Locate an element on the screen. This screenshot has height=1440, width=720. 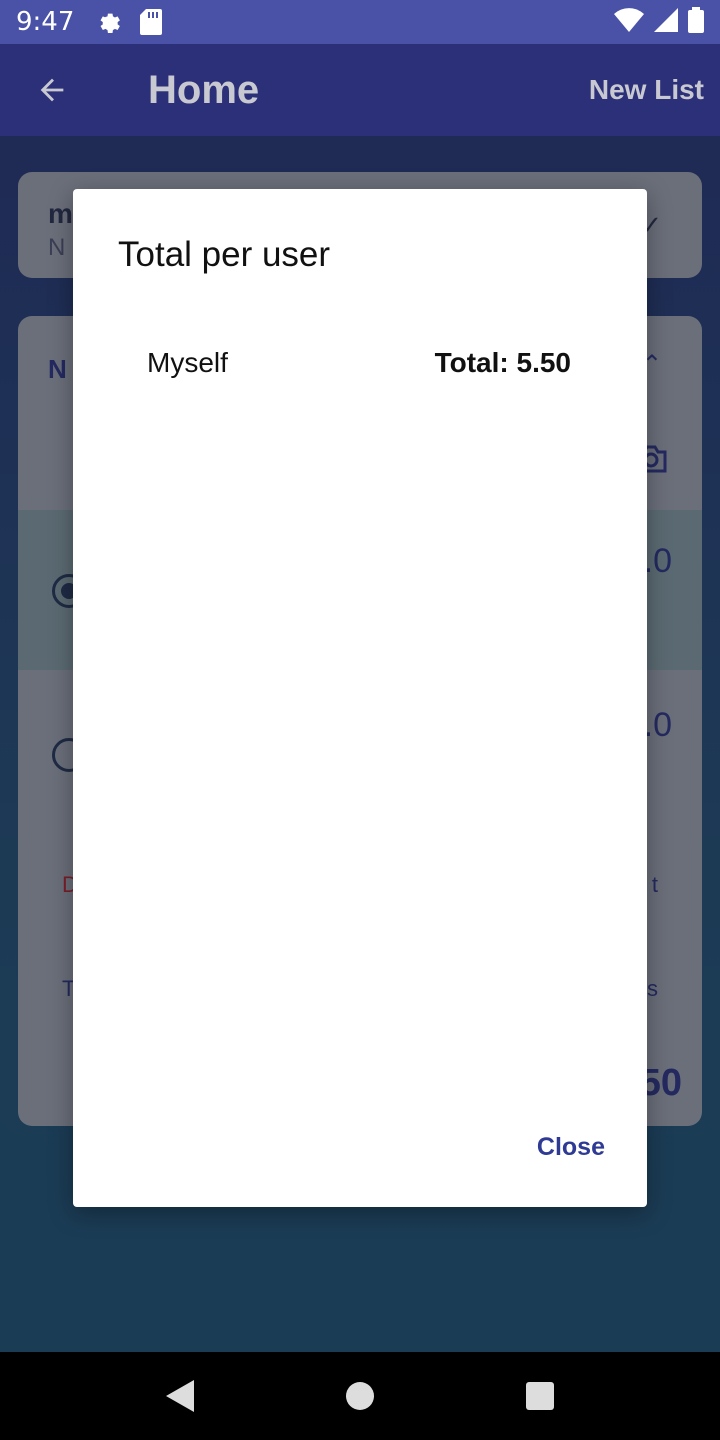
triangle-back-icon is located at coordinates (180, 1396).